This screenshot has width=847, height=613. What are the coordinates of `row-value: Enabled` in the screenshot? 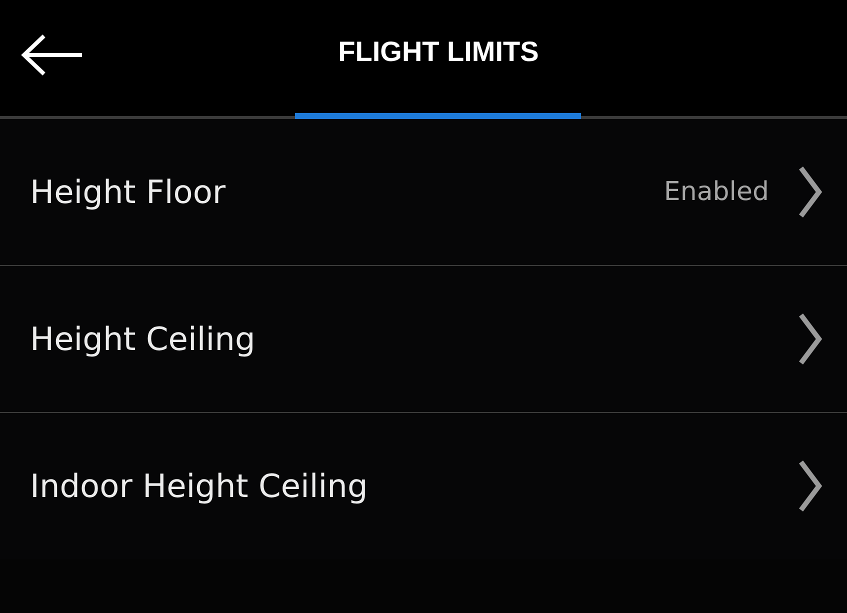 It's located at (716, 192).